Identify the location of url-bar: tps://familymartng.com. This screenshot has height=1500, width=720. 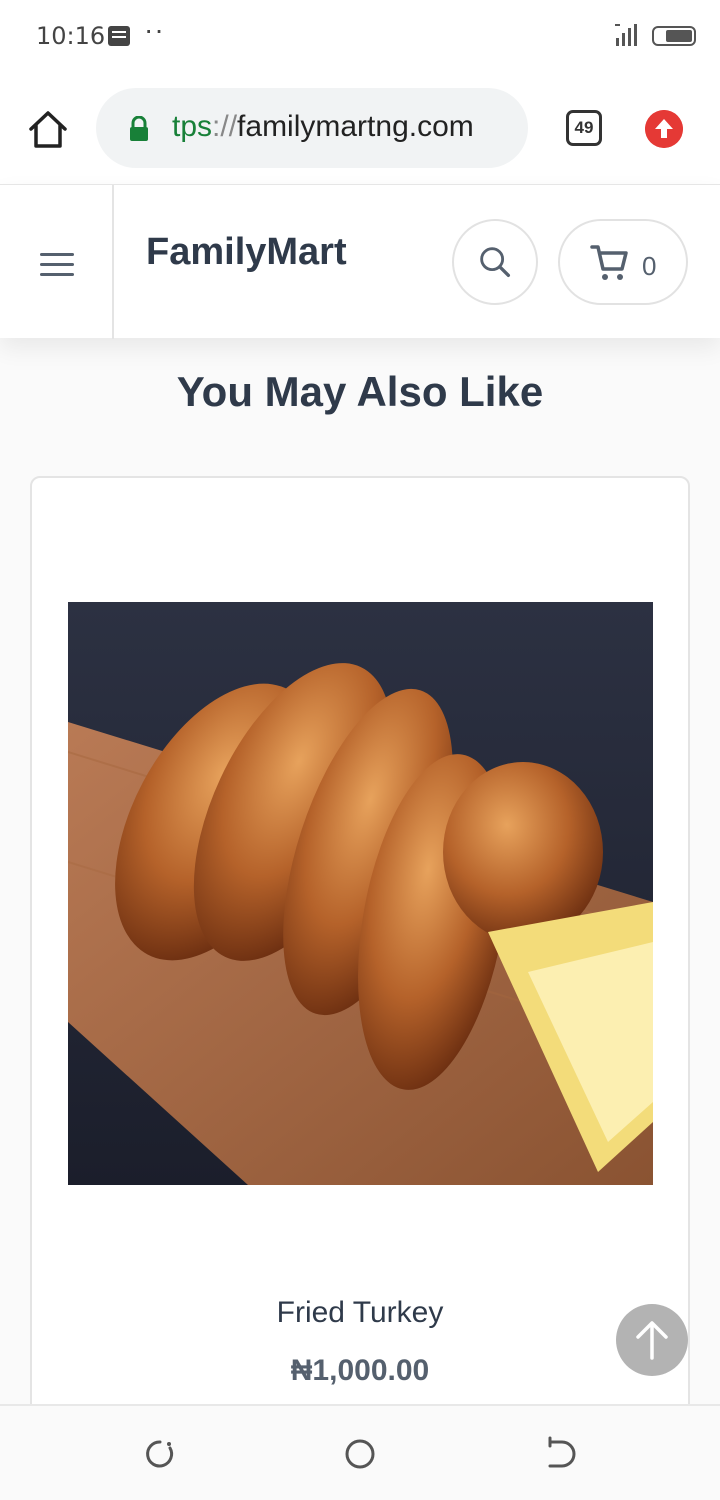
(312, 128).